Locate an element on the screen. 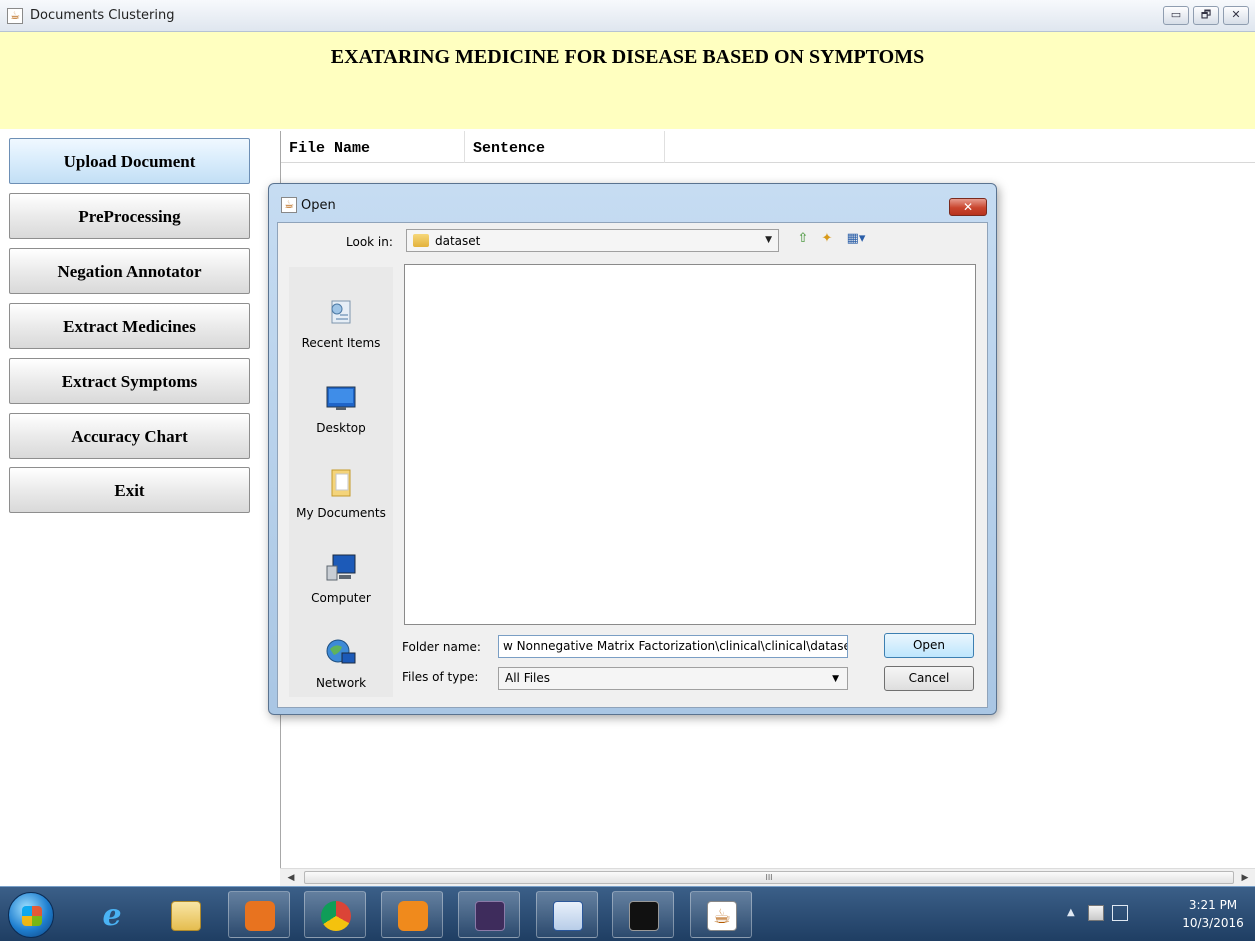 This screenshot has width=1255, height=941. command-prompt-icon is located at coordinates (644, 916).